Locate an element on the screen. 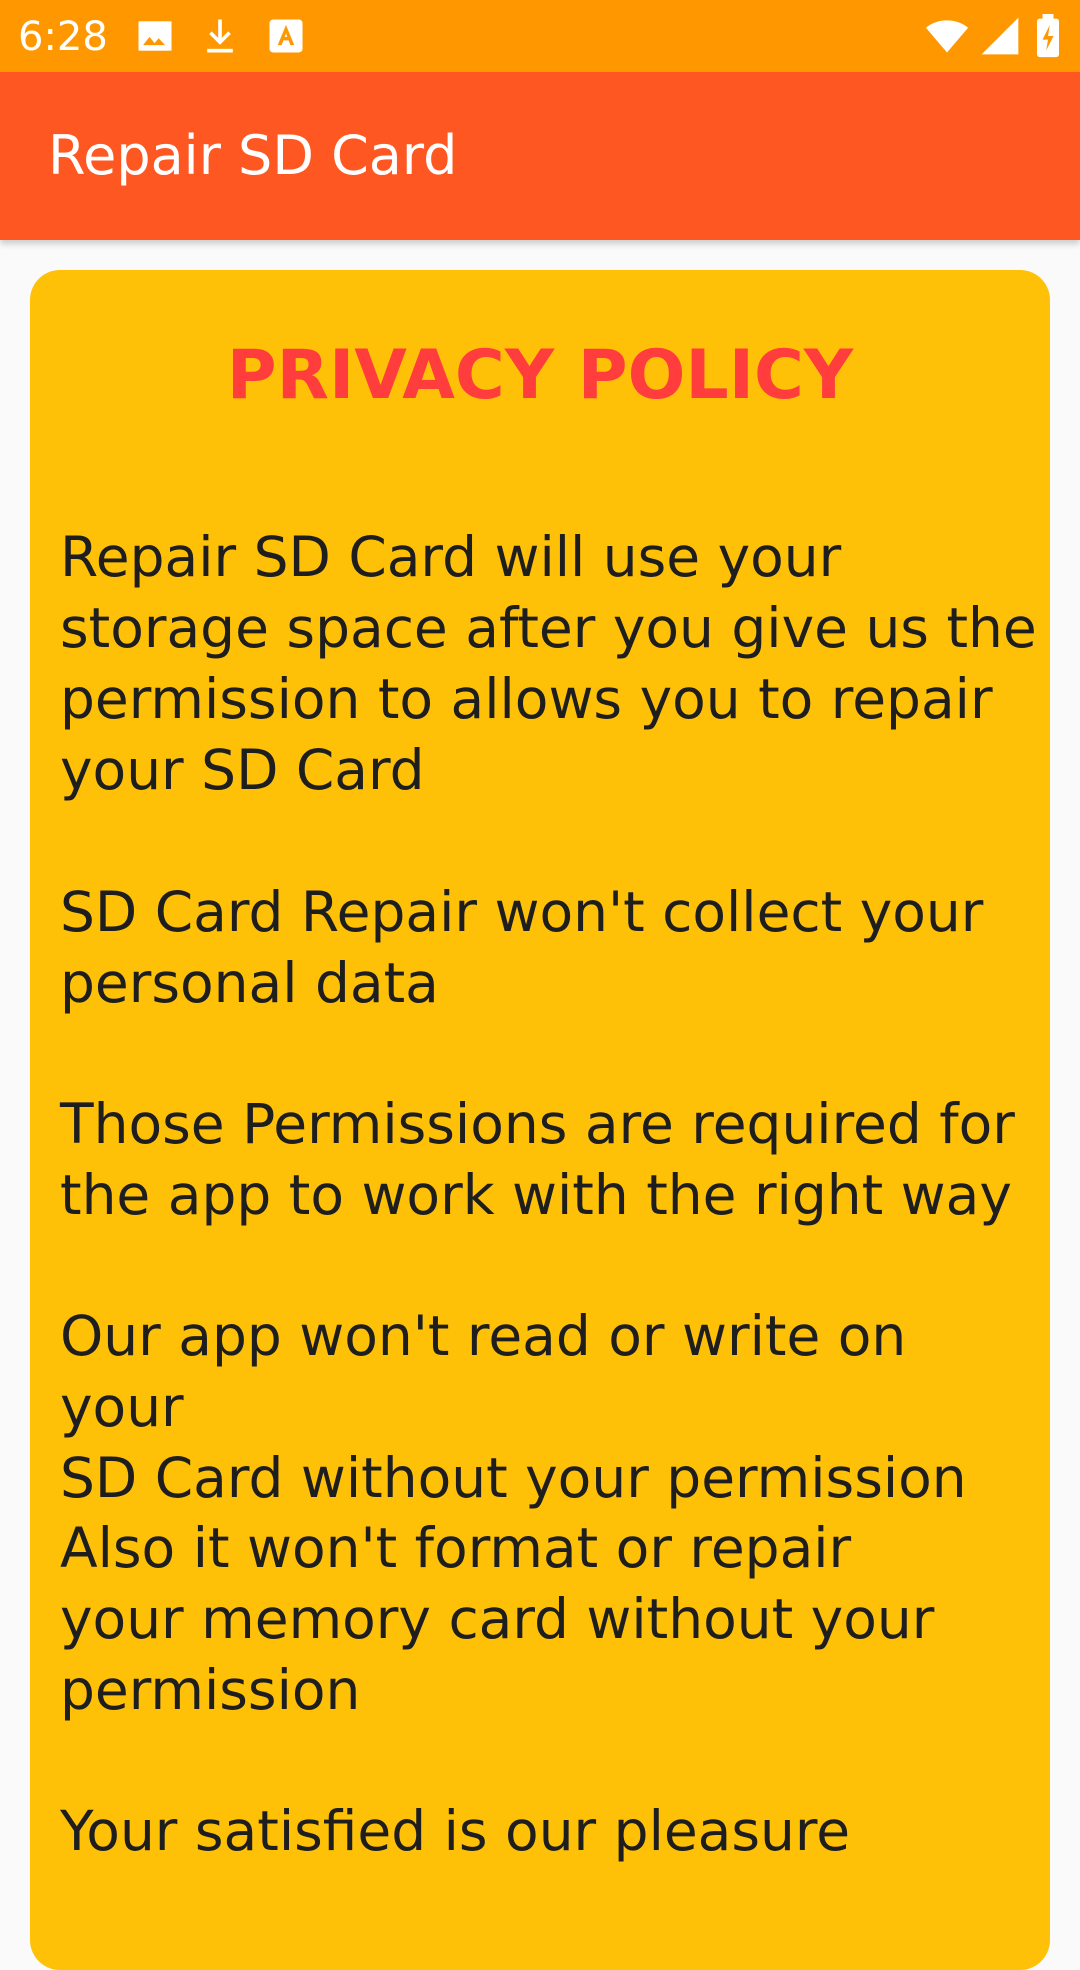 The image size is (1080, 1970). app-bar: Repair SD Card is located at coordinates (540, 156).